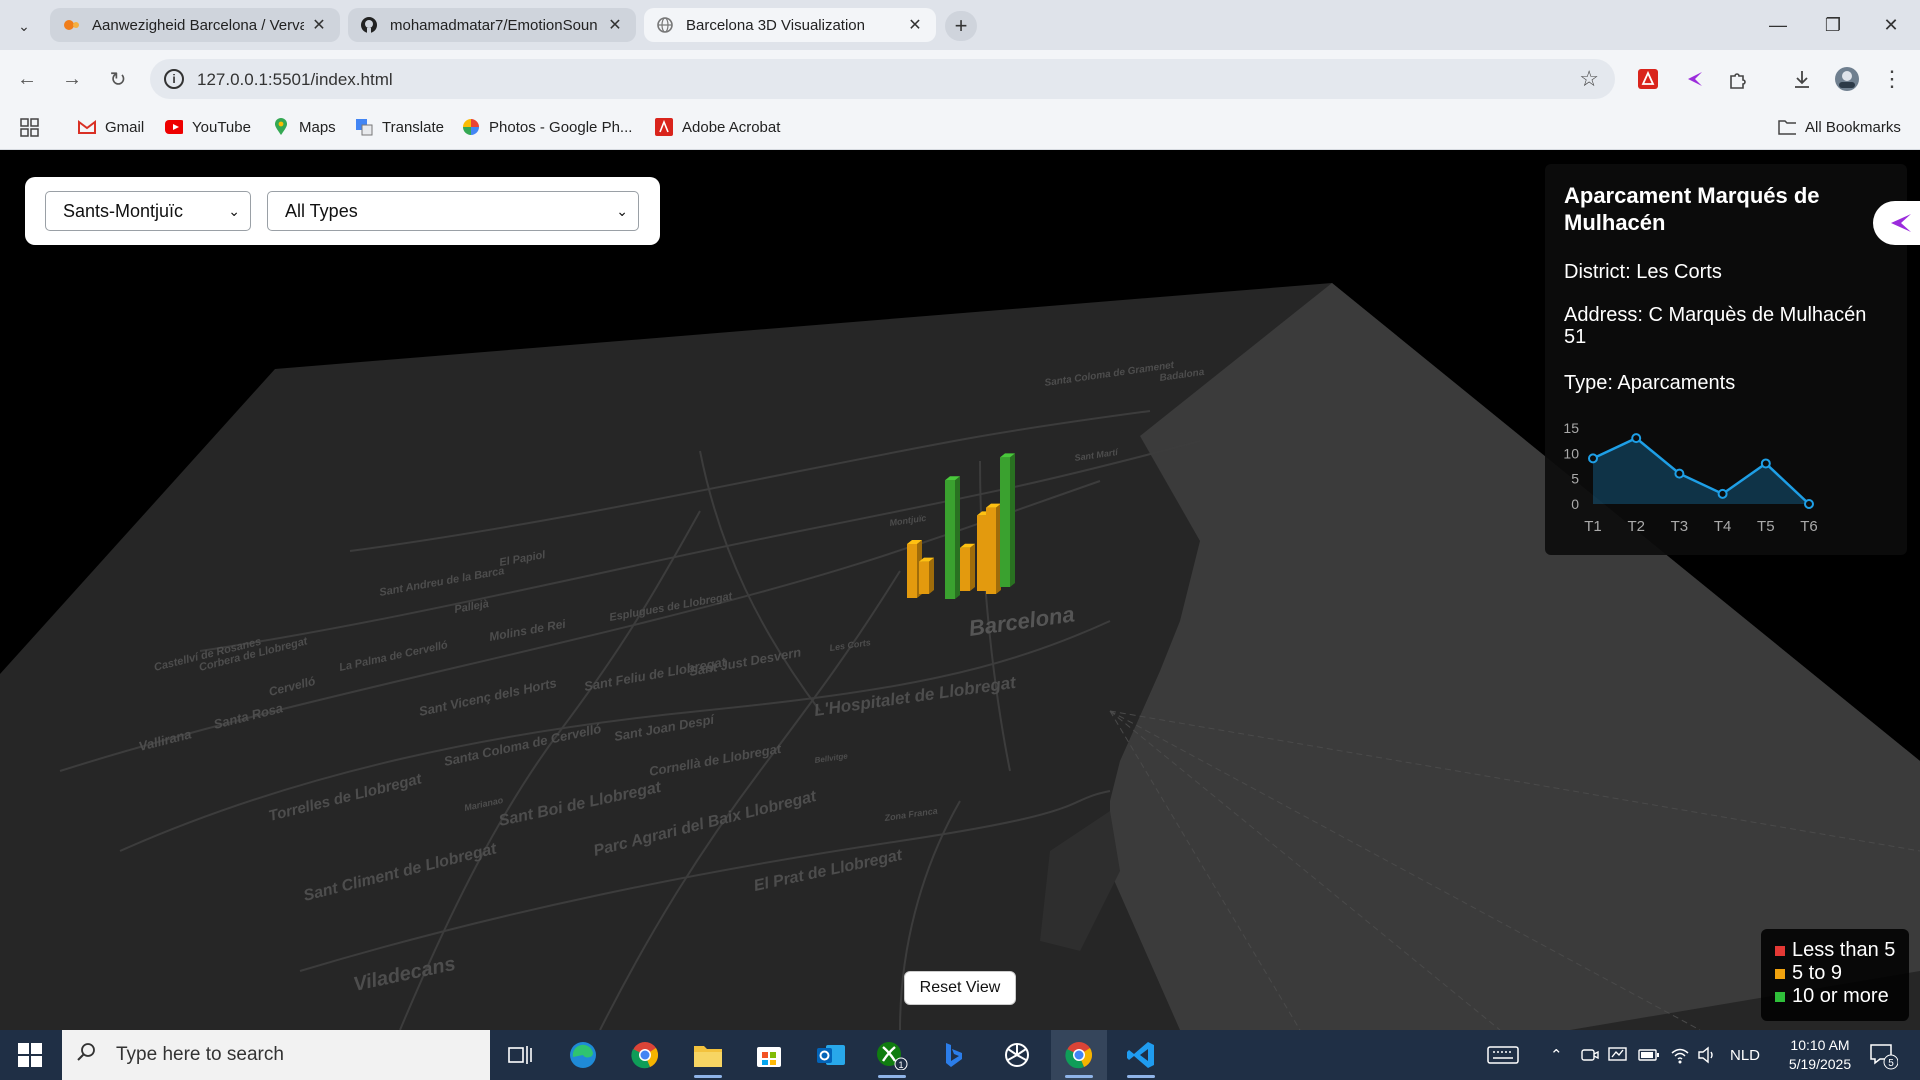 The height and width of the screenshot is (1080, 1920). What do you see at coordinates (30, 128) in the screenshot?
I see `apps-grid-icon` at bounding box center [30, 128].